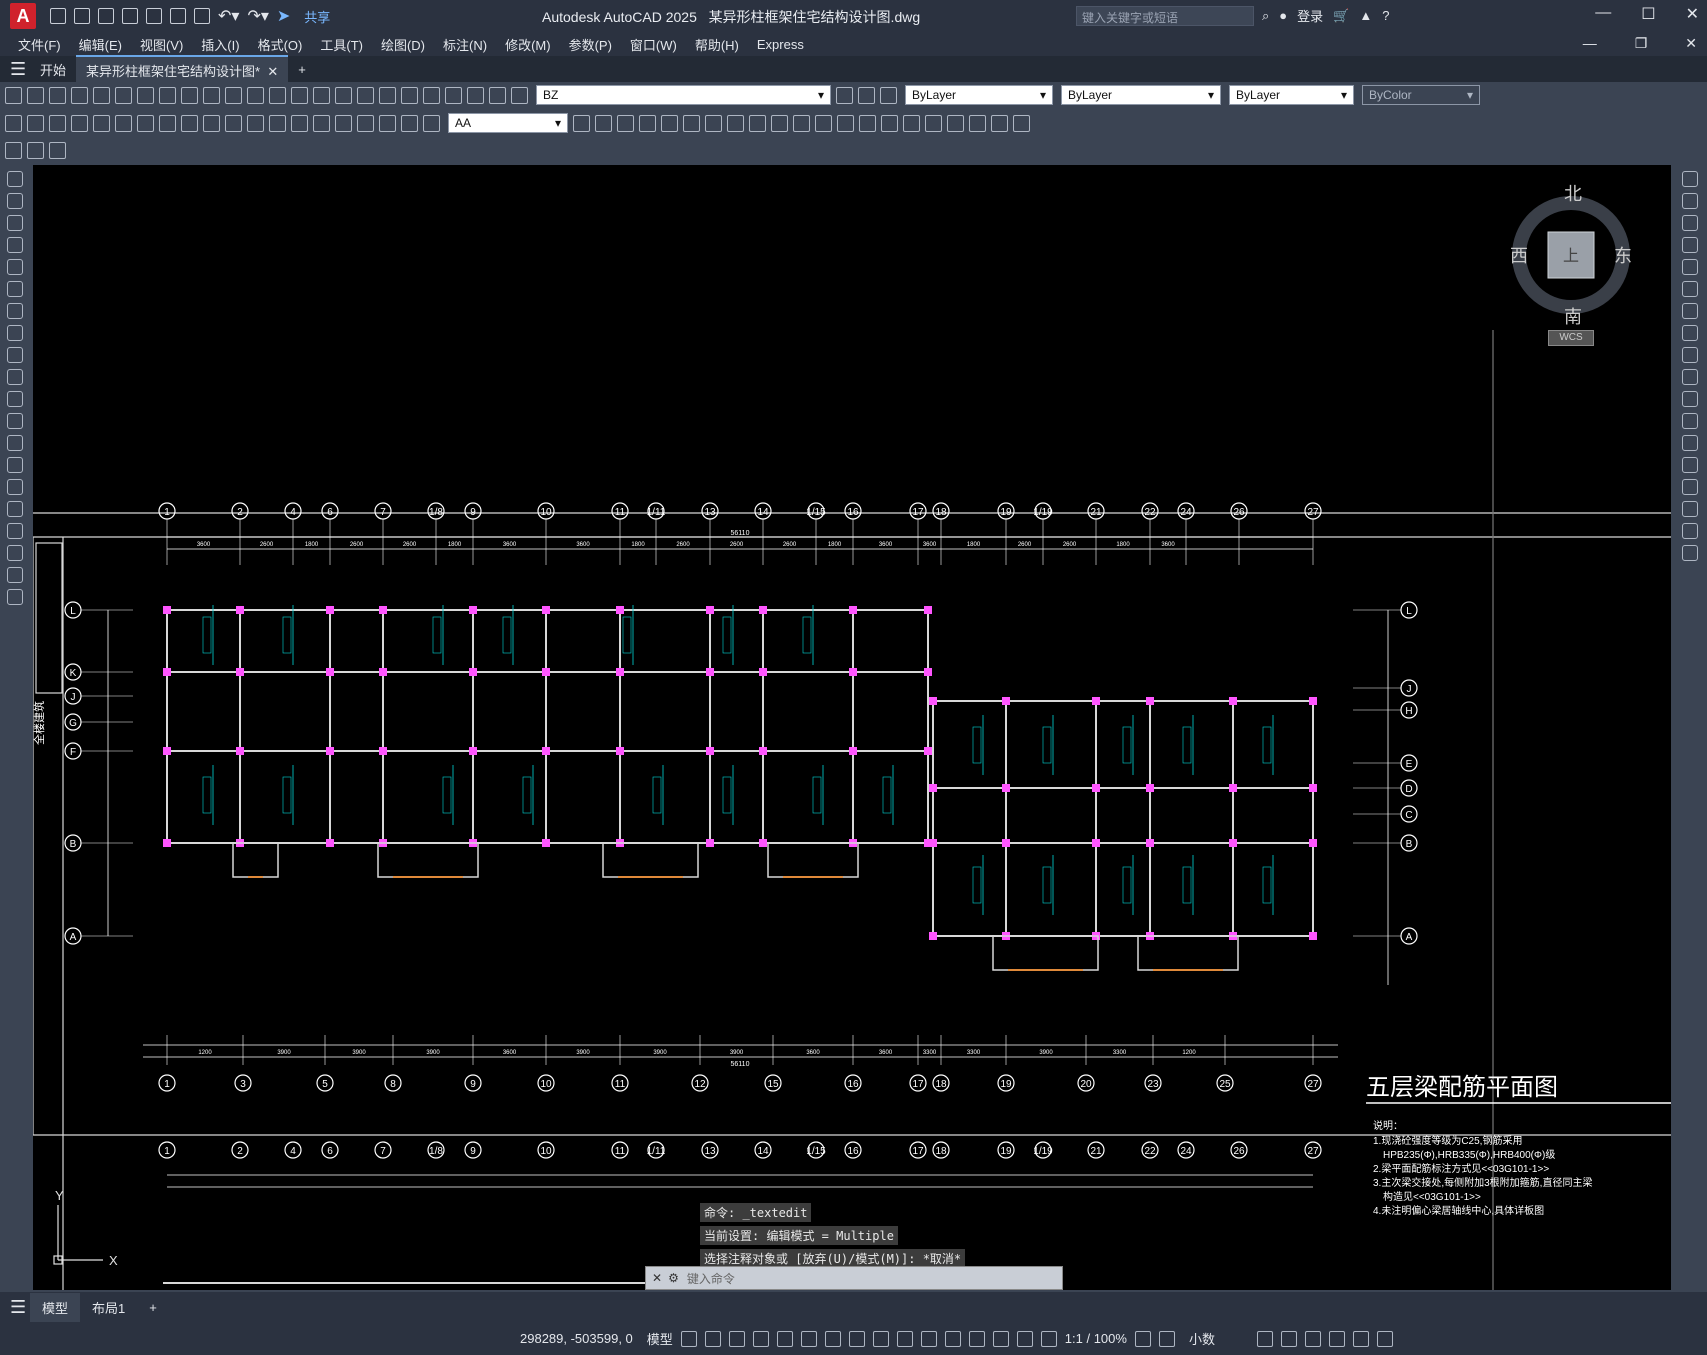  What do you see at coordinates (1690, 421) in the screenshot?
I see `break-at-point-icon` at bounding box center [1690, 421].